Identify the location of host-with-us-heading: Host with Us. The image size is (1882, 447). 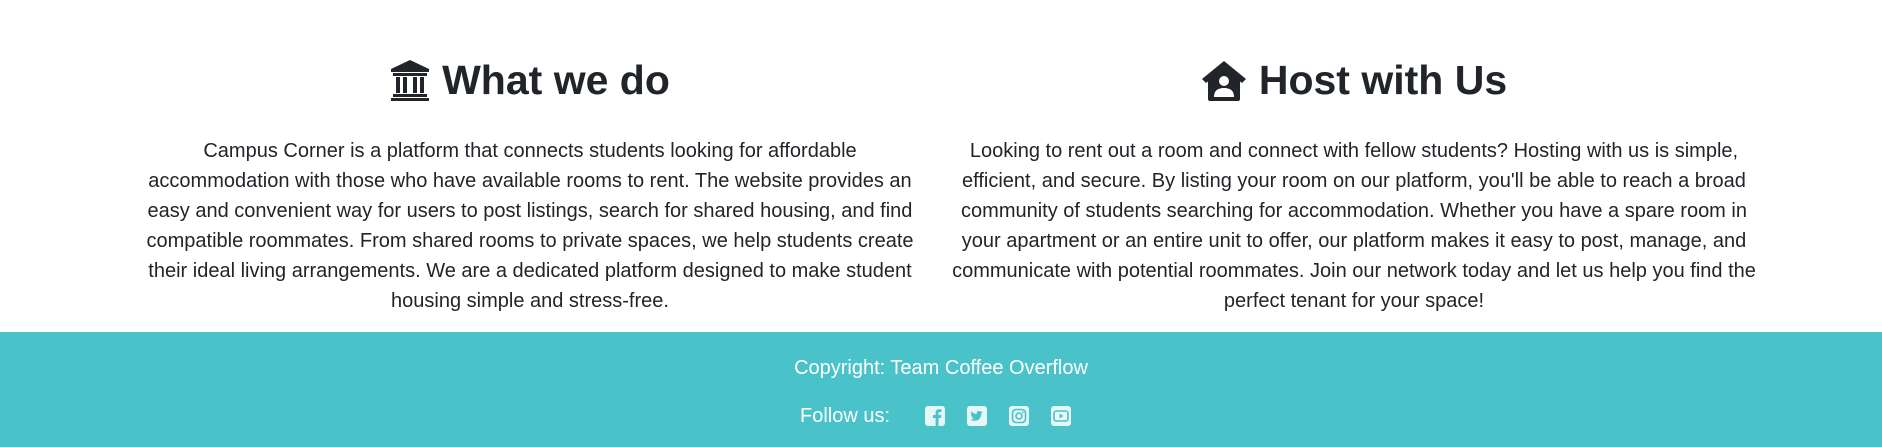
(1354, 80).